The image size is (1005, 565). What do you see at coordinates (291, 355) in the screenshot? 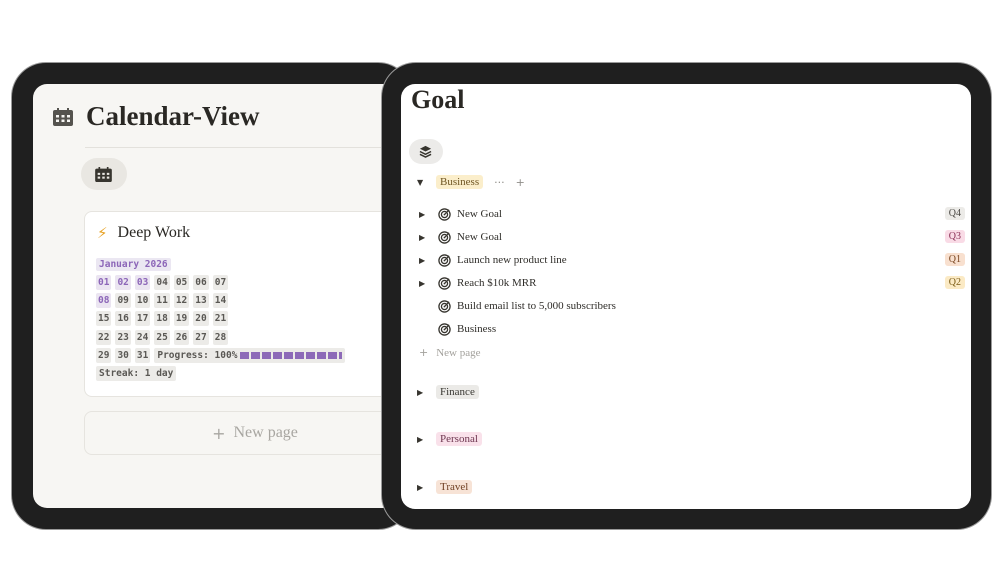
I see `progress-bar` at bounding box center [291, 355].